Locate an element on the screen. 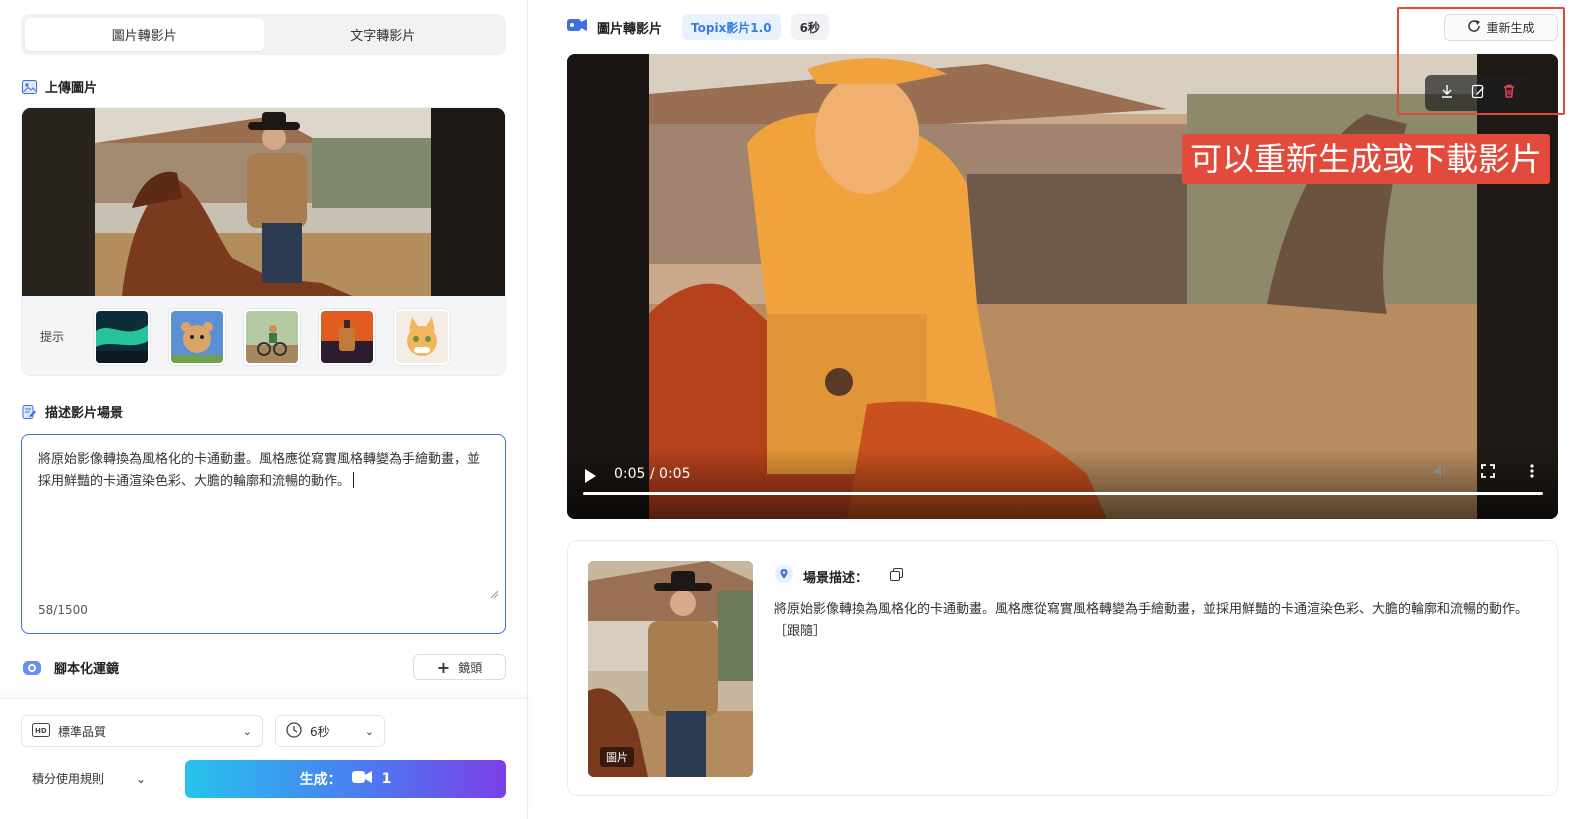 The width and height of the screenshot is (1585, 819). bottom-settings-bar: HD 標準品質 ⌄ 6秒 ⌄ 積分使用規則 ⌄ 生成： 1 is located at coordinates (263, 758).